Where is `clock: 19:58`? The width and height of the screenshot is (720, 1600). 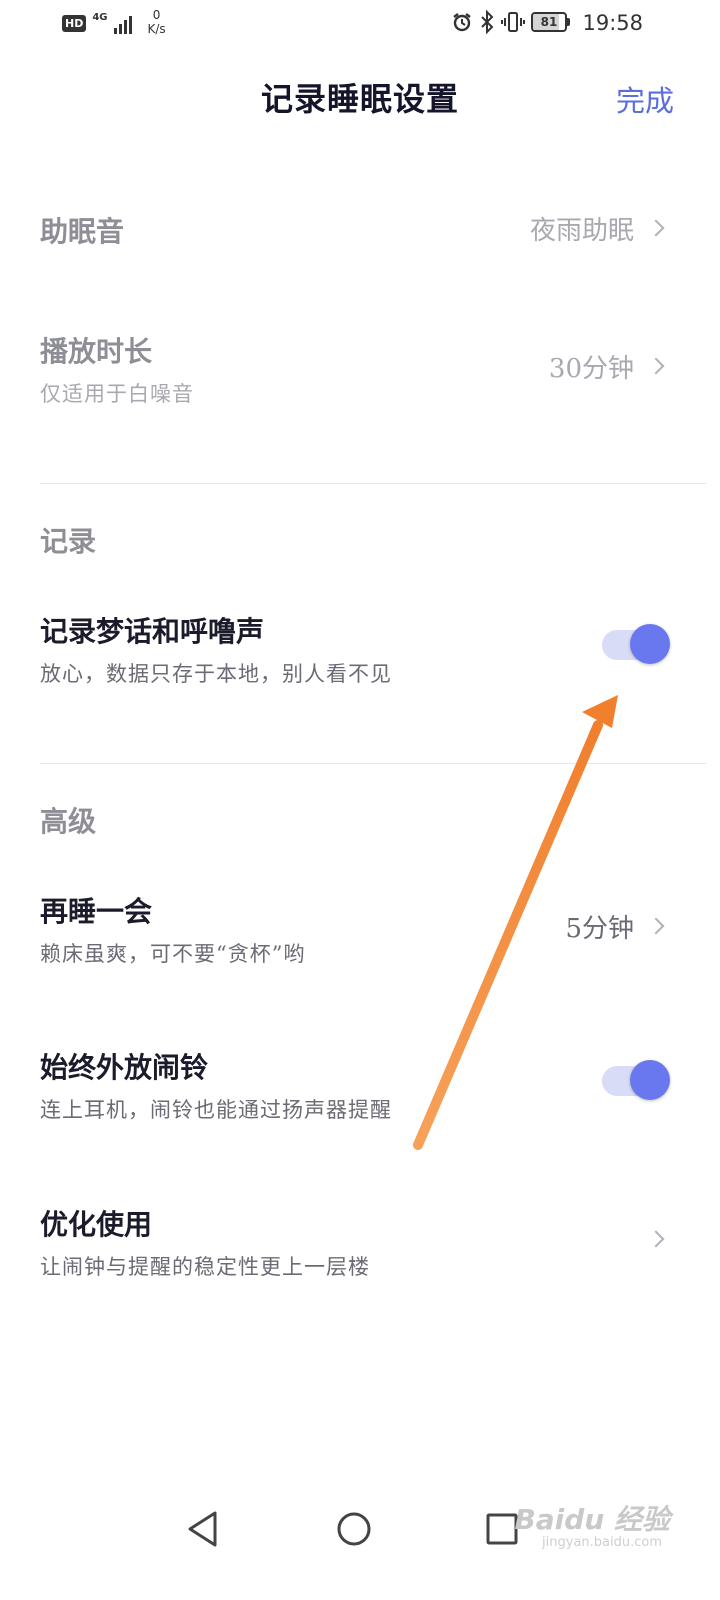 clock: 19:58 is located at coordinates (612, 23).